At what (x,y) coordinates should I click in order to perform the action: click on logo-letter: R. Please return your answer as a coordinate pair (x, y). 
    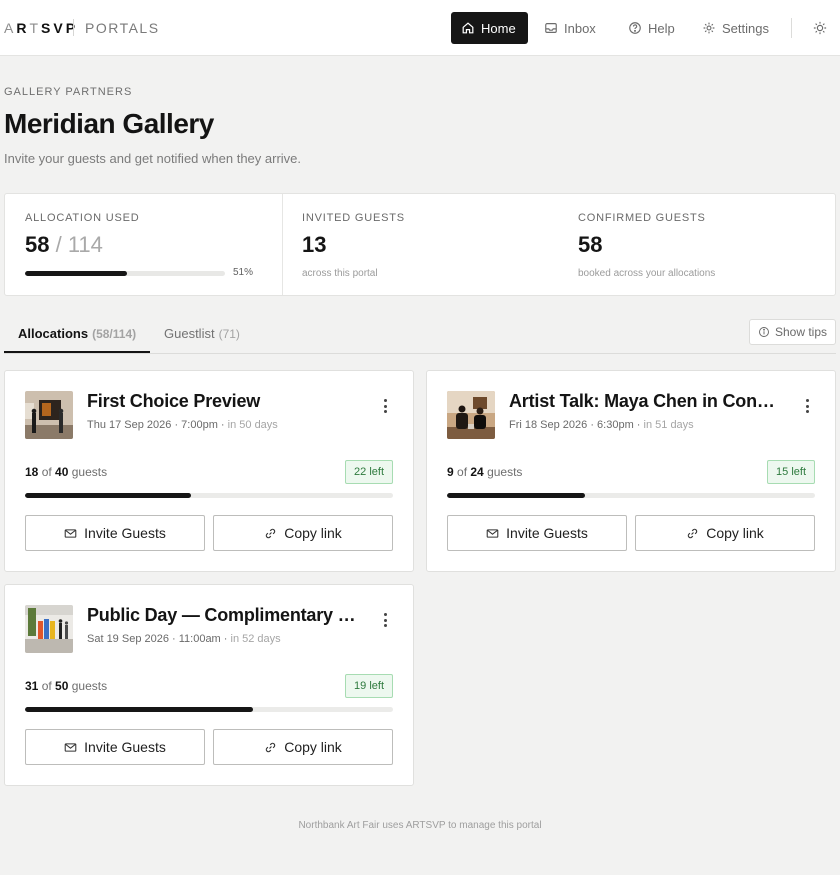
    Looking at the image, I should click on (23, 28).